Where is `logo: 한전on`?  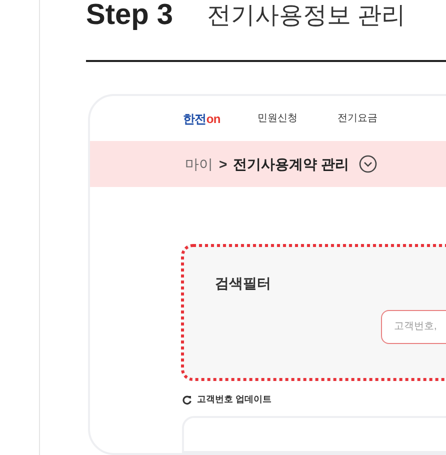
logo: 한전on is located at coordinates (201, 119).